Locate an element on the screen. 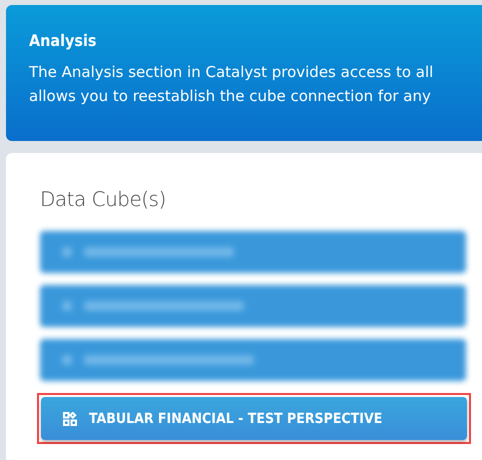 This screenshot has width=482, height=460. banner-text: The Analysis section in Catalyst provides access to all is located at coordinates (231, 72).